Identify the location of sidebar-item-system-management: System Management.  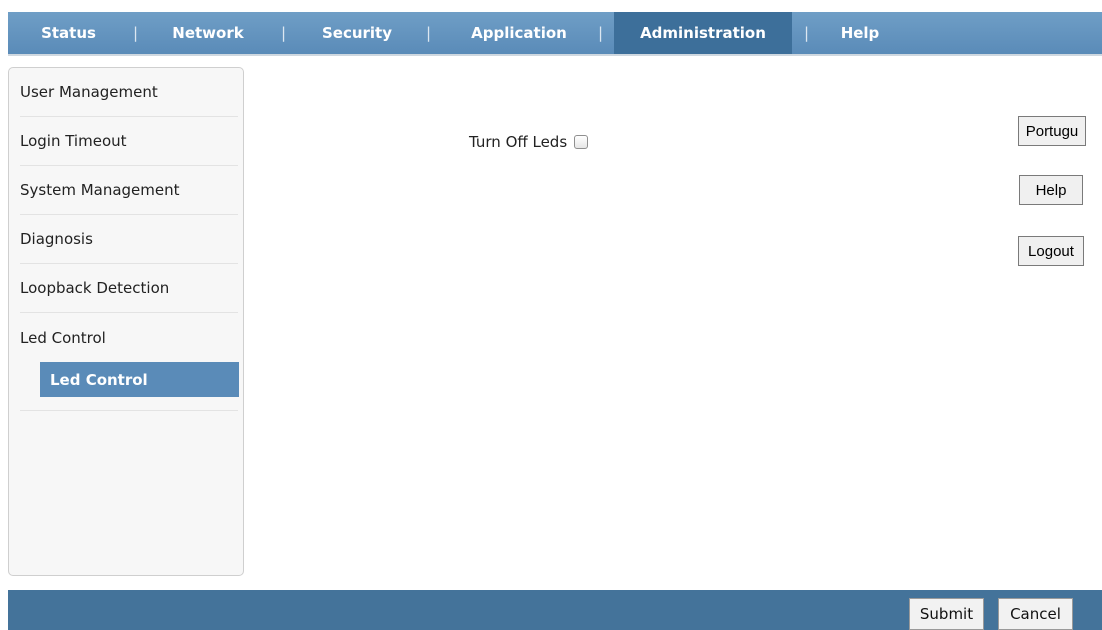
(129, 190).